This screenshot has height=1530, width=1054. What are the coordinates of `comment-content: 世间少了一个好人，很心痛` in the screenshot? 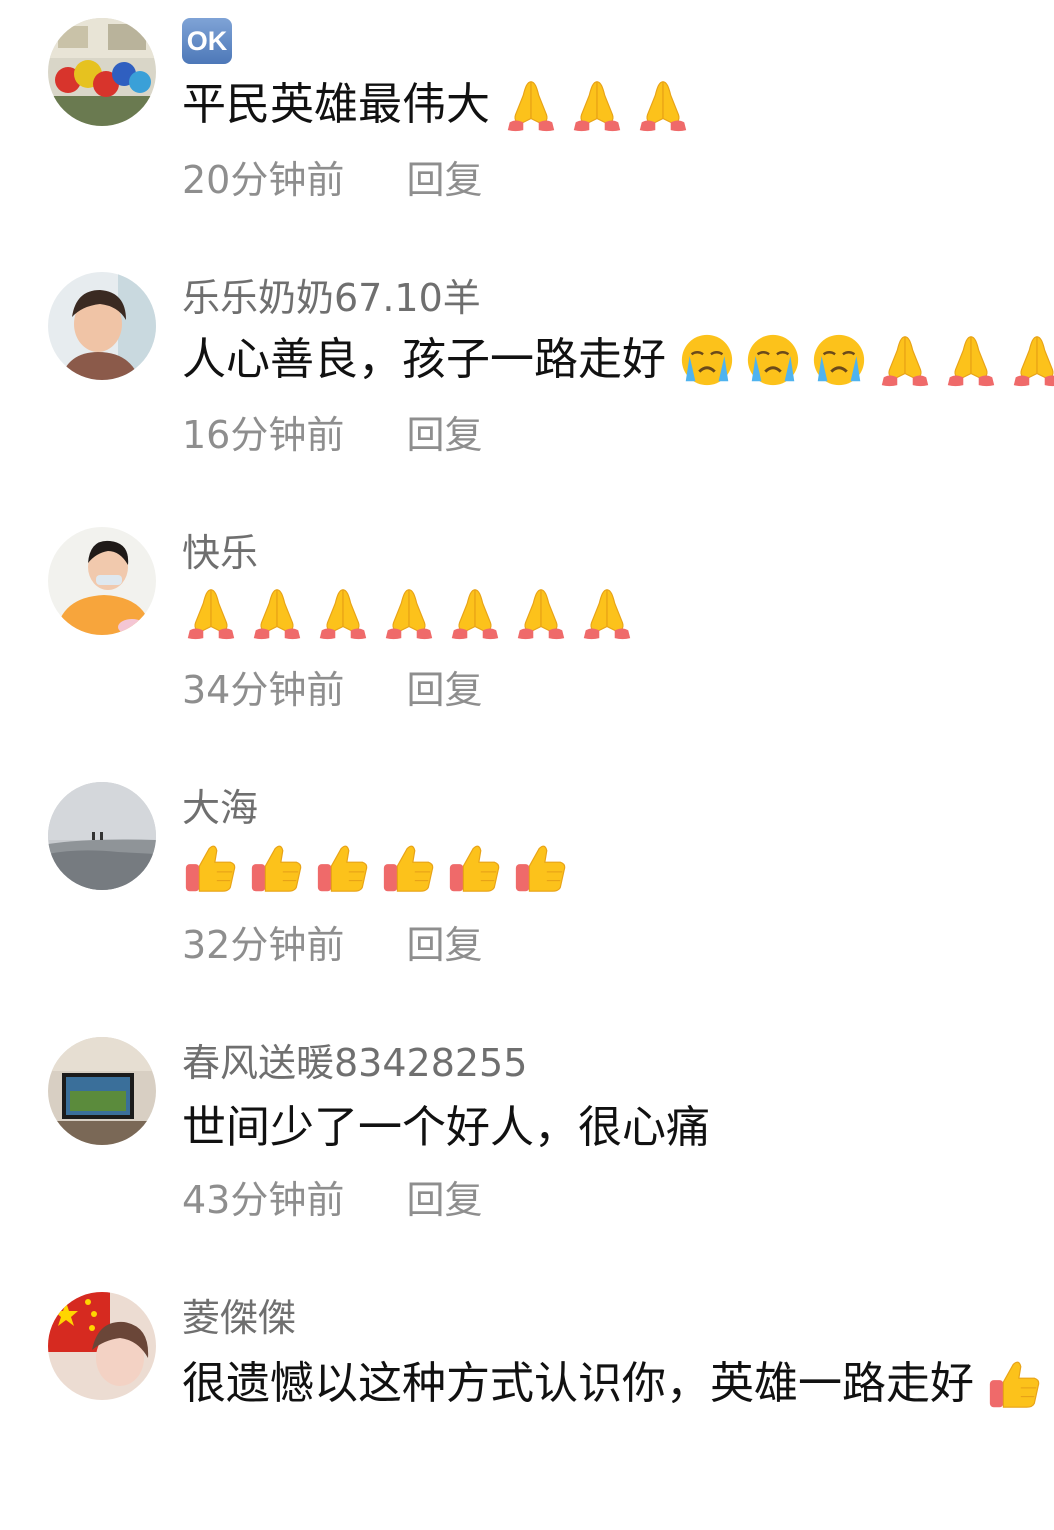 It's located at (446, 1128).